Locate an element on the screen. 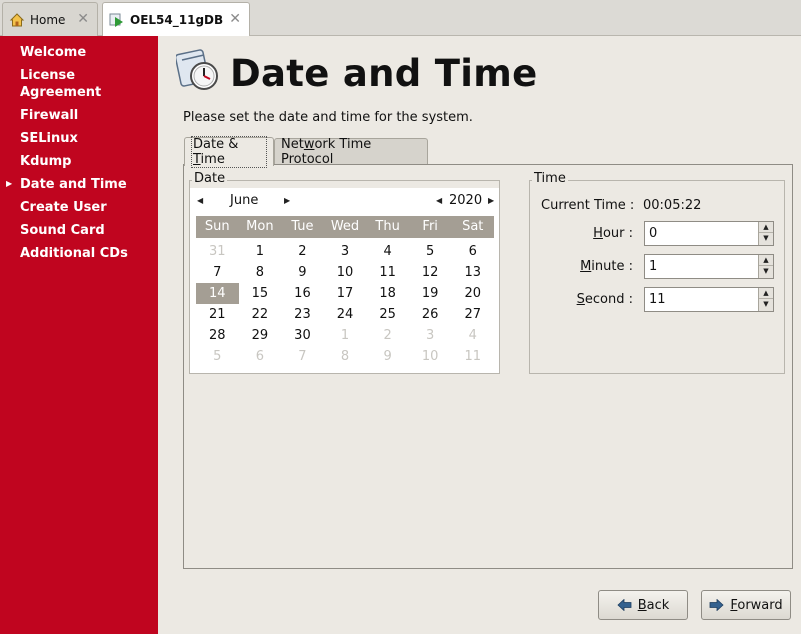 Image resolution: width=801 pixels, height=634 pixels. next-year-button: ▶ is located at coordinates (491, 200).